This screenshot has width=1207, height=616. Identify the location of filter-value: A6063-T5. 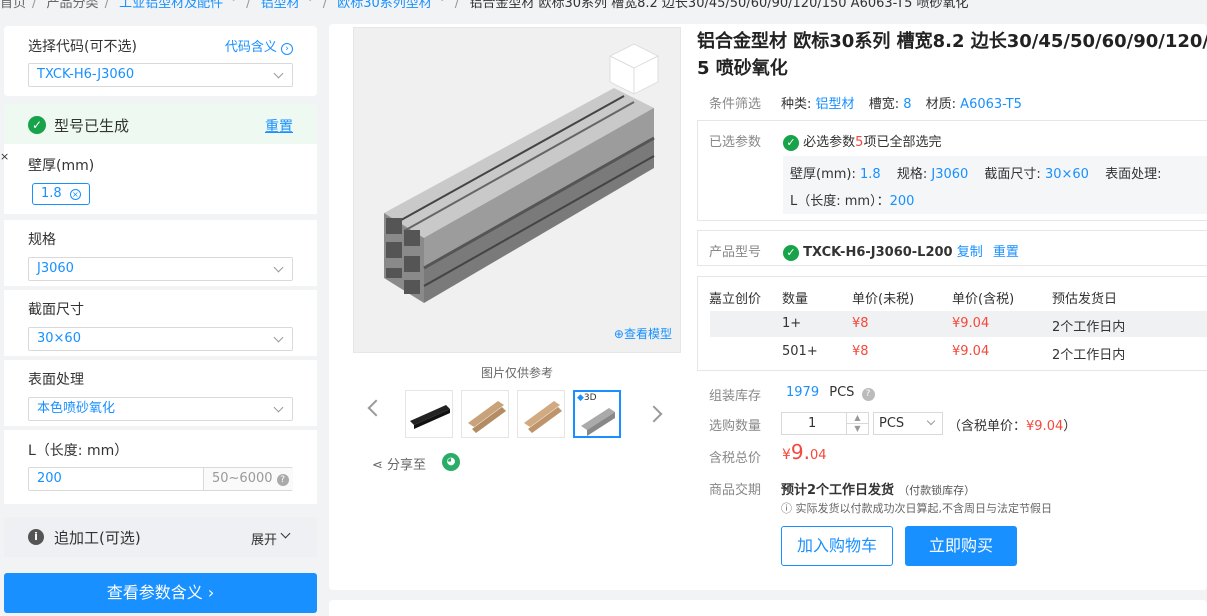
(991, 104).